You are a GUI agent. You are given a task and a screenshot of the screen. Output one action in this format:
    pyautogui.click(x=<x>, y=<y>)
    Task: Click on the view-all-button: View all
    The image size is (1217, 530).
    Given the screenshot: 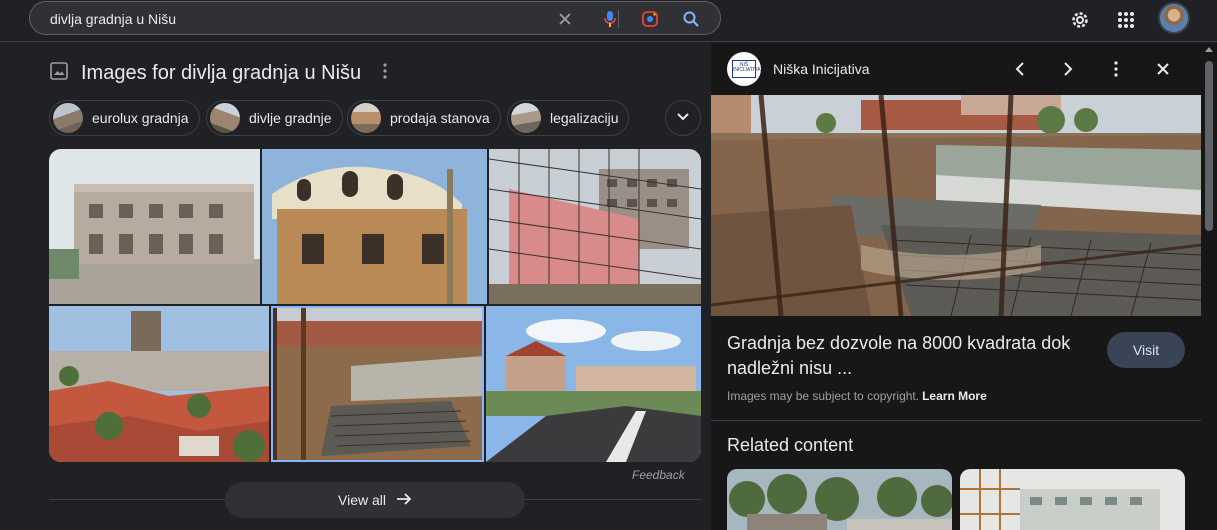 What is the action you would take?
    pyautogui.click(x=375, y=500)
    